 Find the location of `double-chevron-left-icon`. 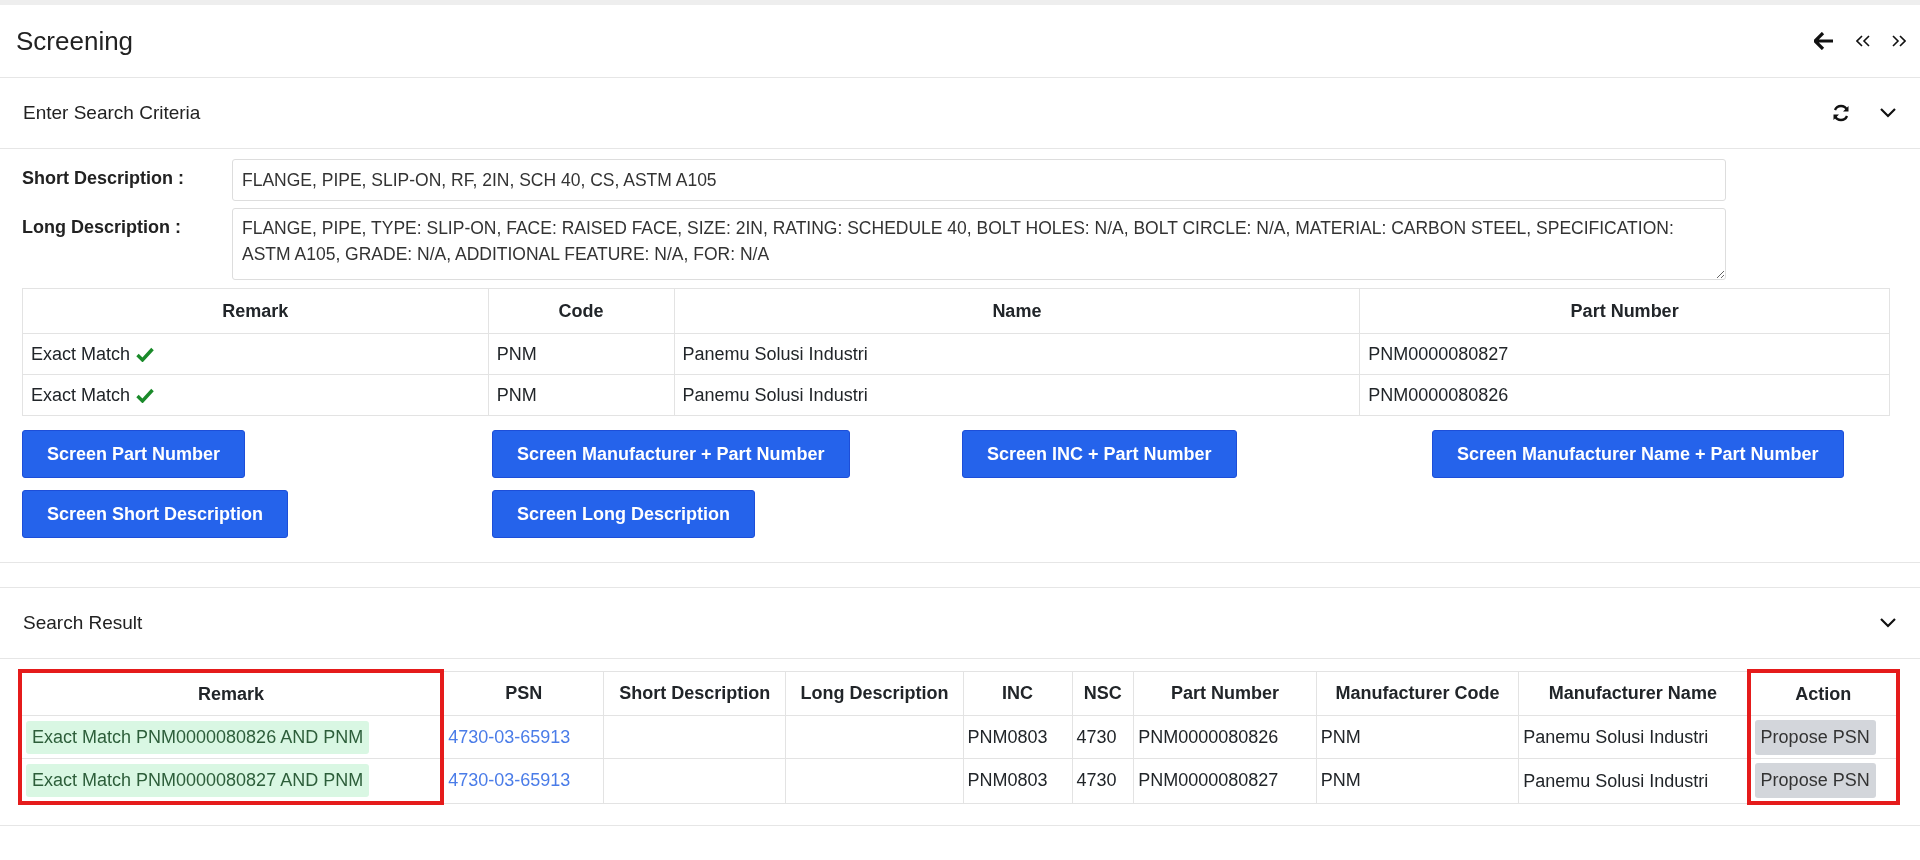

double-chevron-left-icon is located at coordinates (1863, 41).